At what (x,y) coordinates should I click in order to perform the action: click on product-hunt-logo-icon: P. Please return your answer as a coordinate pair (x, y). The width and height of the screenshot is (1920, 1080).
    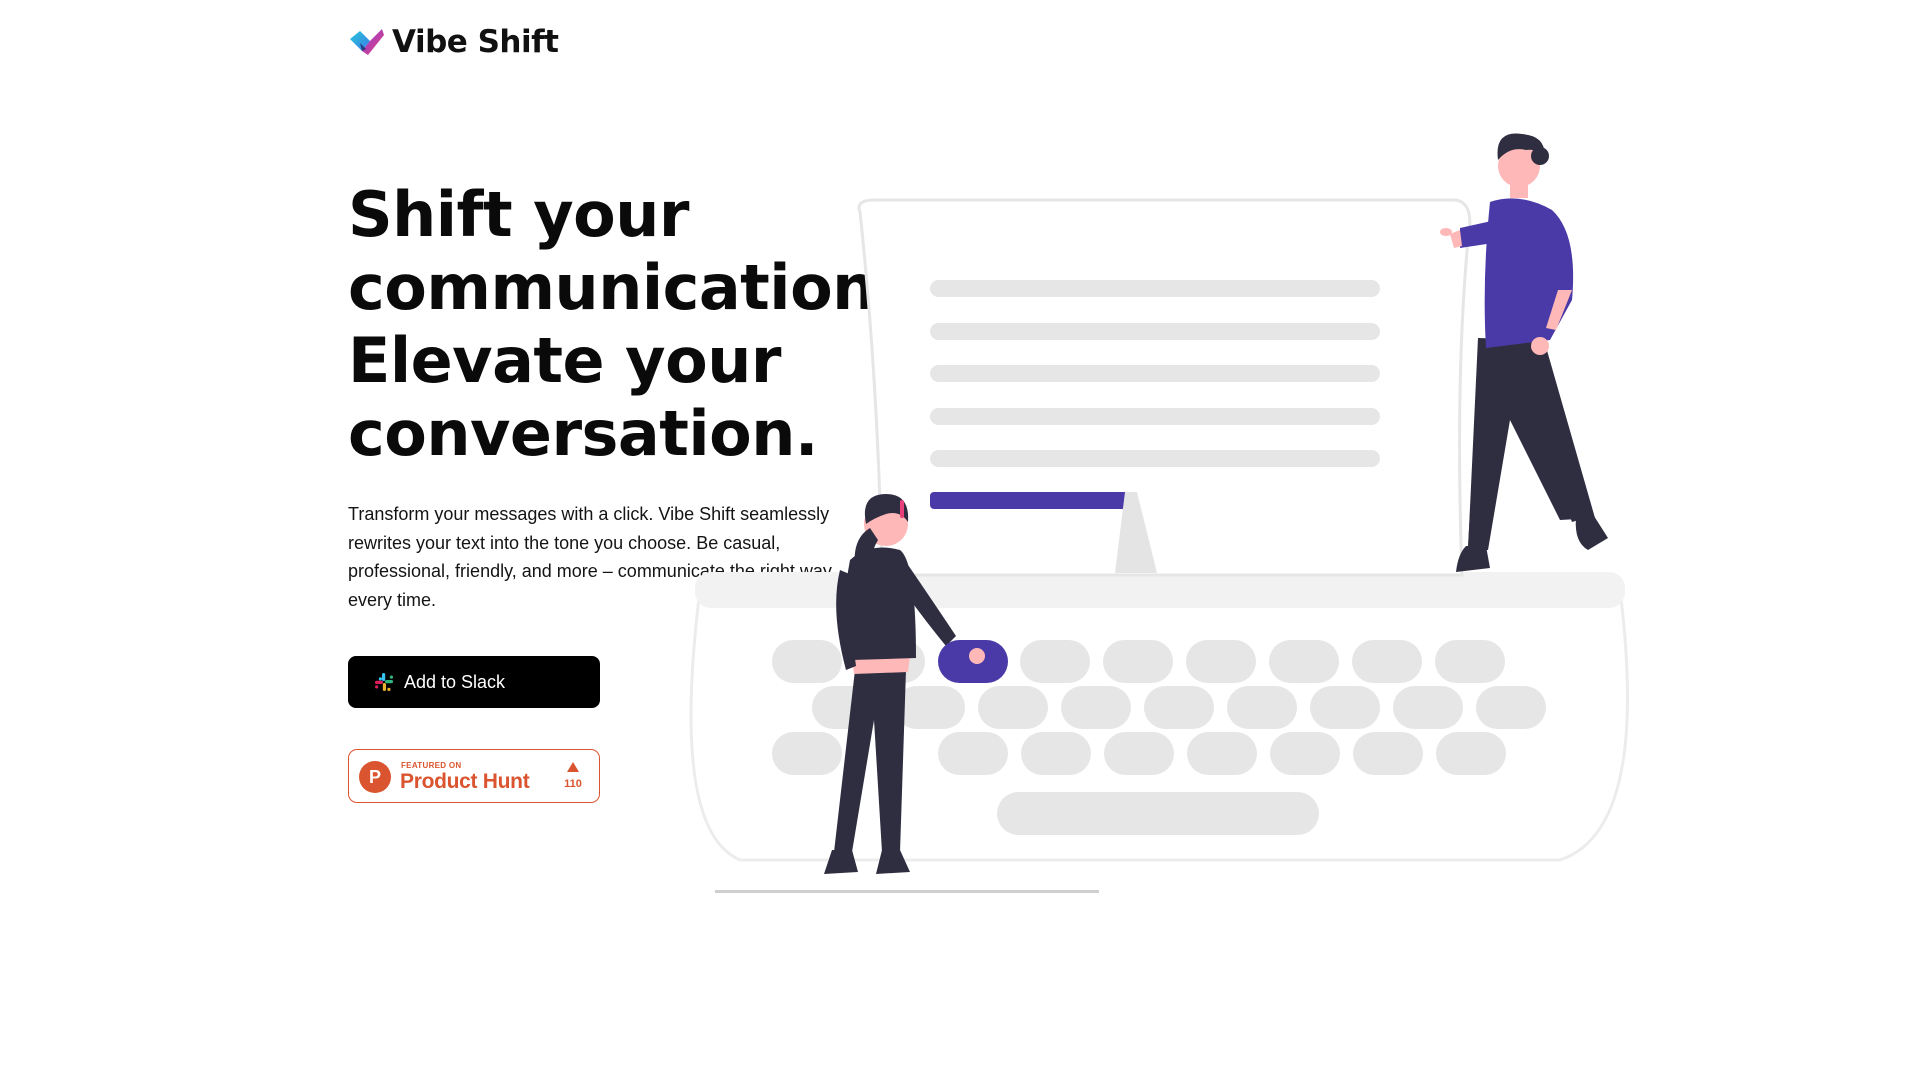
    Looking at the image, I should click on (375, 777).